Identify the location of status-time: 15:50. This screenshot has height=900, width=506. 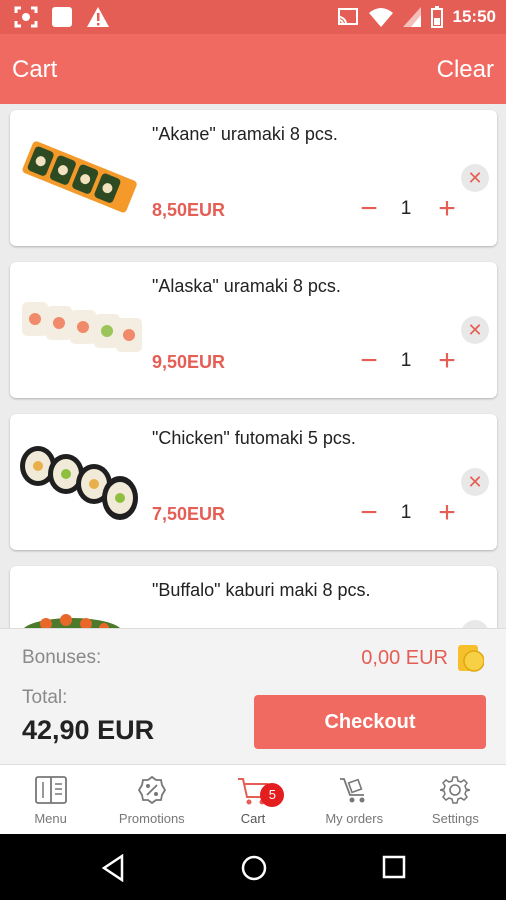
(474, 16).